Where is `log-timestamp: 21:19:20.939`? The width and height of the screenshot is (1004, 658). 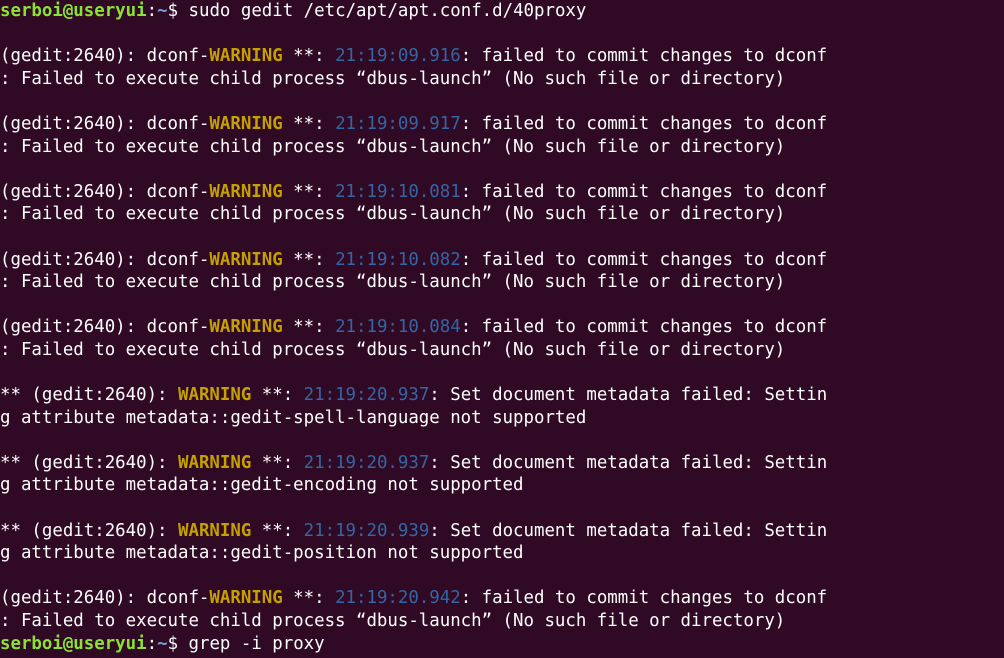
log-timestamp: 21:19:20.939 is located at coordinates (366, 530).